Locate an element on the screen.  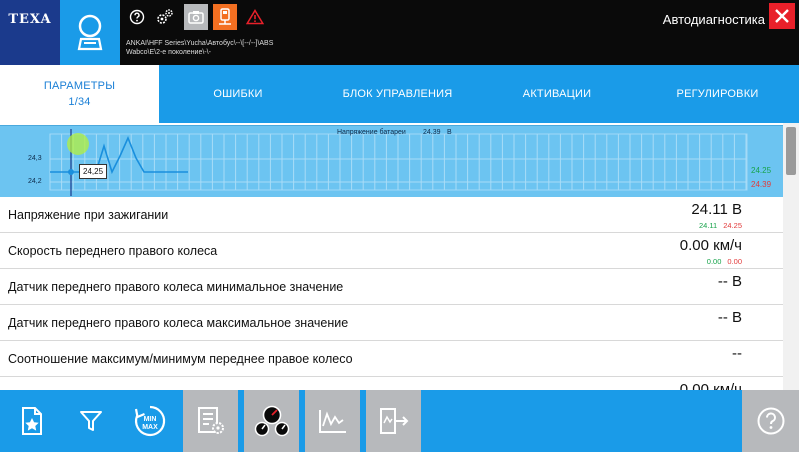
device-connection-button is located at coordinates (225, 17).